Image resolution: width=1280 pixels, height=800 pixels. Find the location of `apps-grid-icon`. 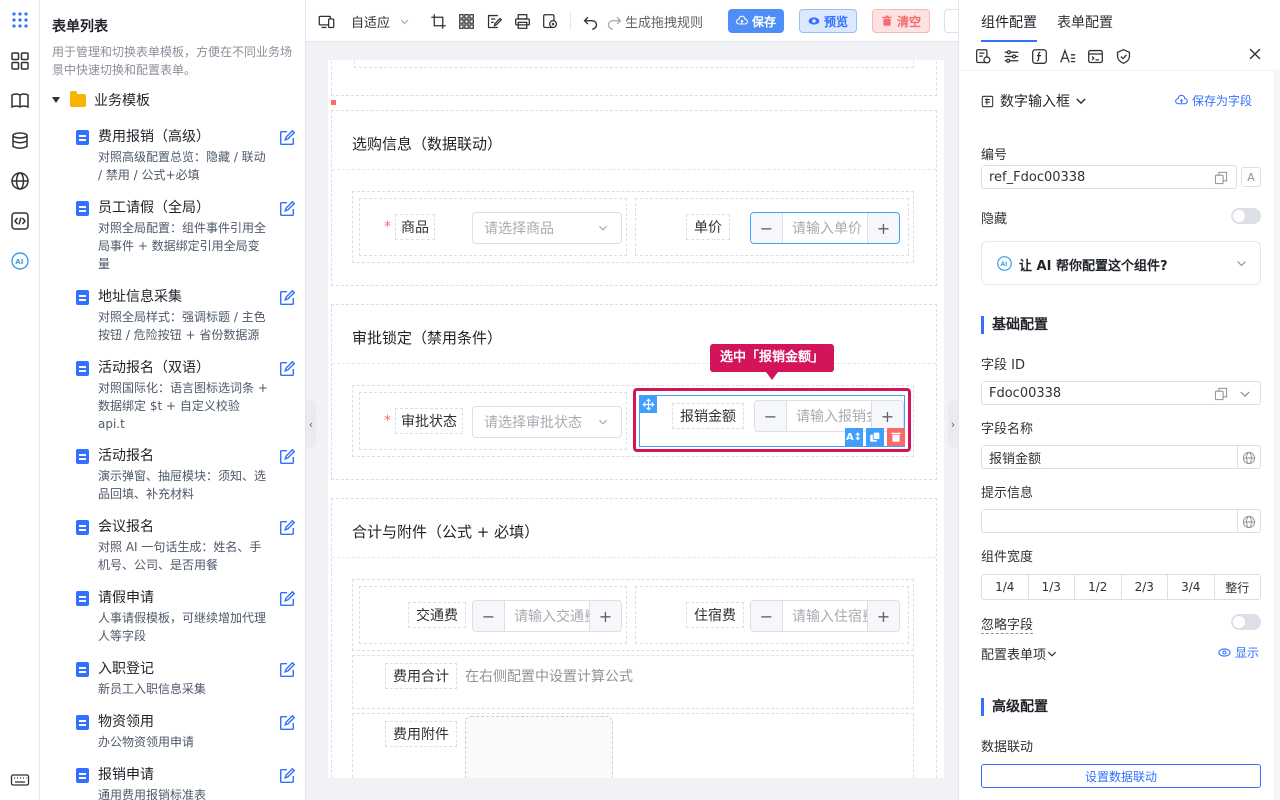

apps-grid-icon is located at coordinates (20, 20).